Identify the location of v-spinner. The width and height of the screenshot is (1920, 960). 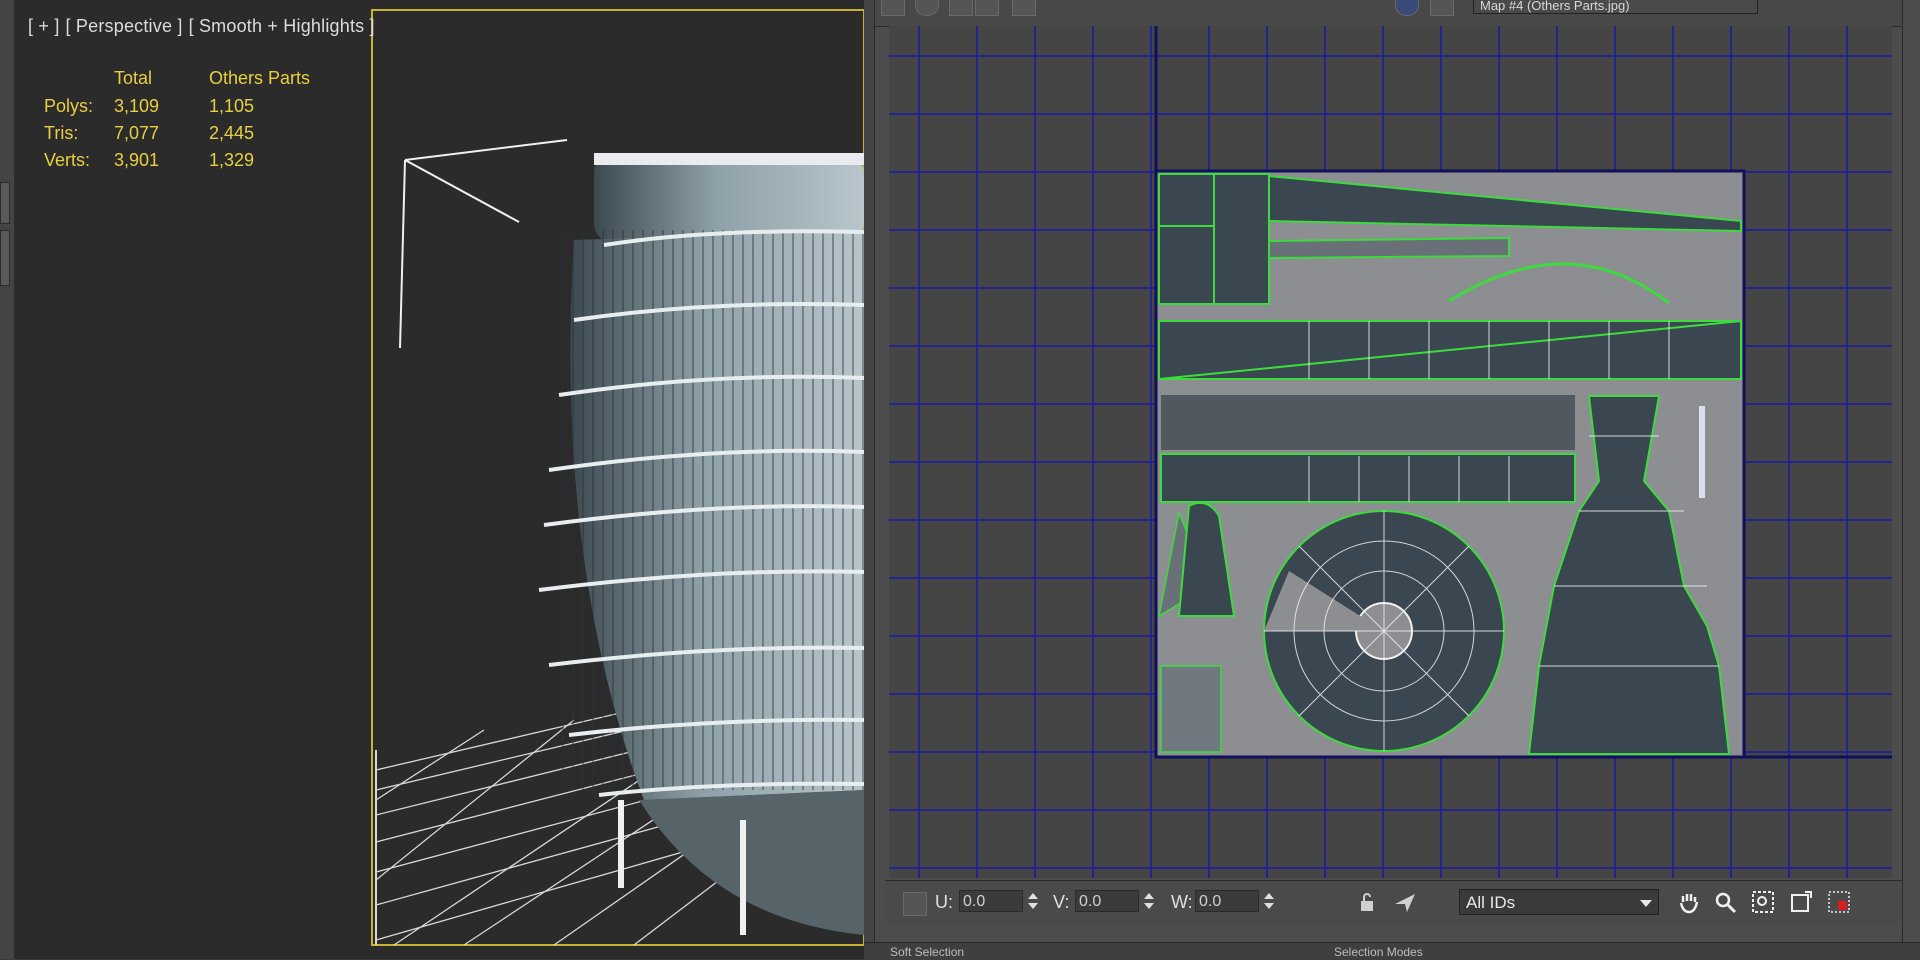
(1149, 901).